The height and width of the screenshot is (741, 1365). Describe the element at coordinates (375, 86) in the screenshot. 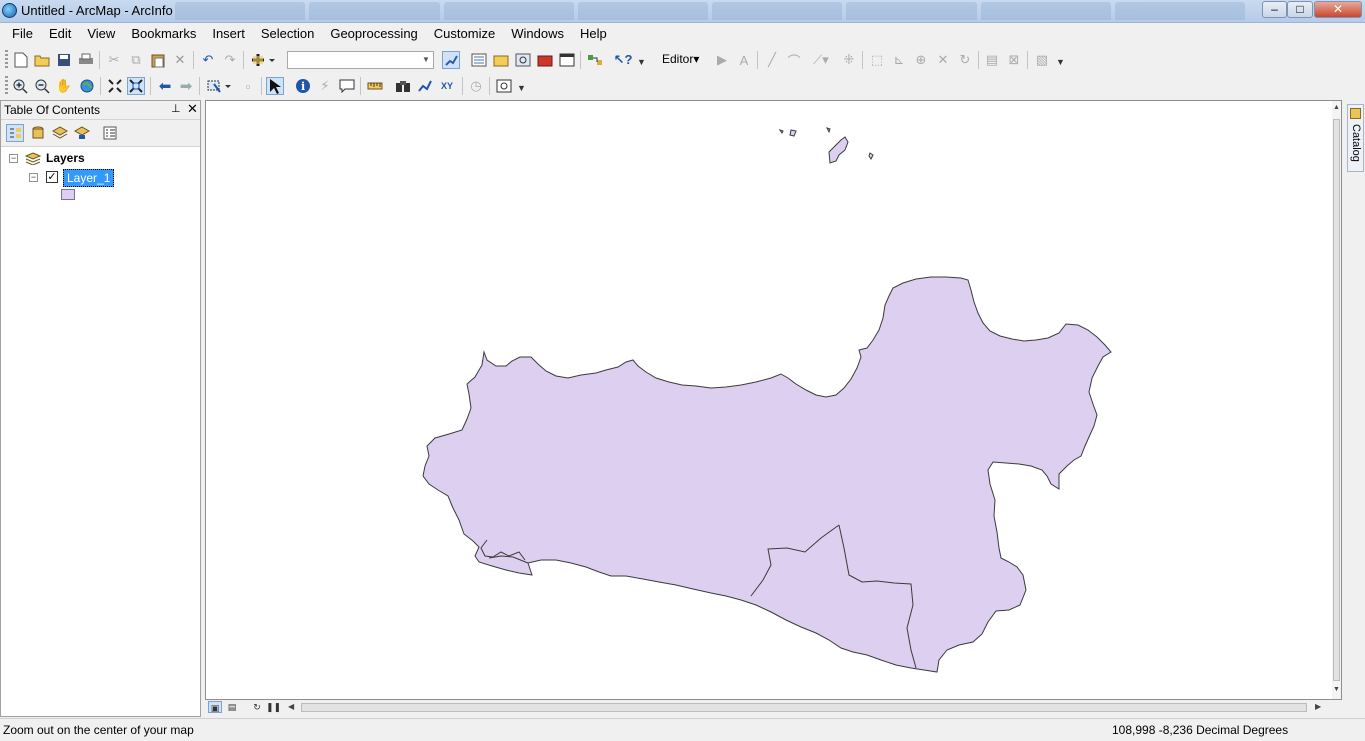

I see `measure-icon` at that location.